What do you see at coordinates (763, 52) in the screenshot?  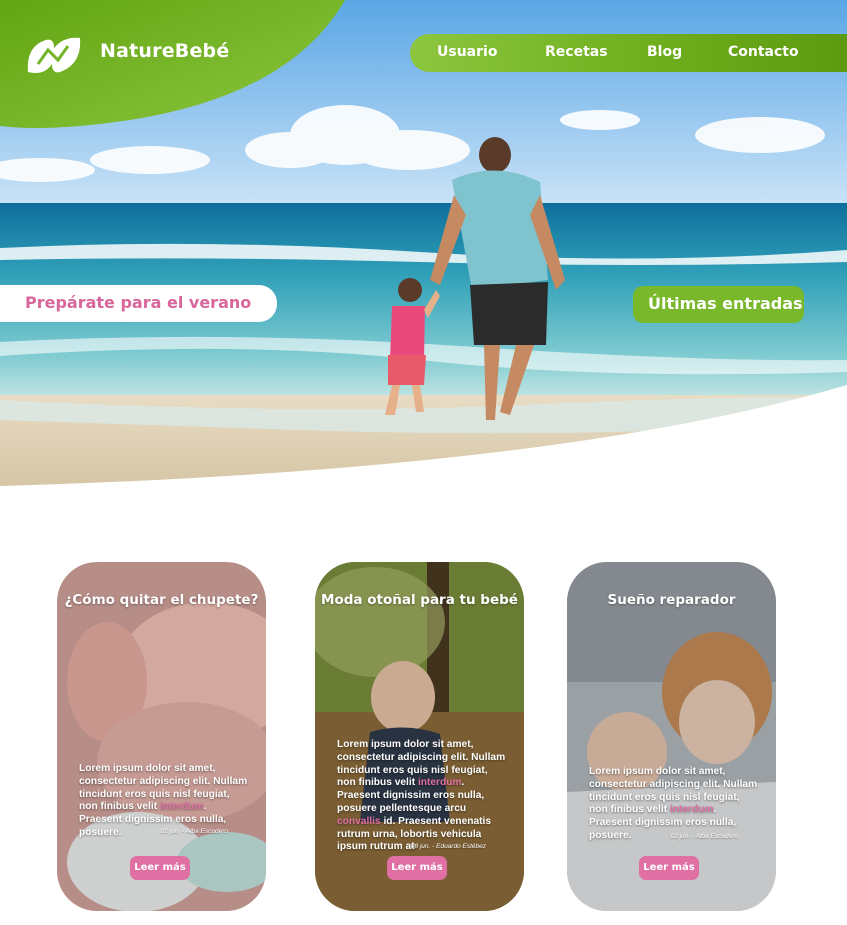 I see `nav-item-contacto: Contacto` at bounding box center [763, 52].